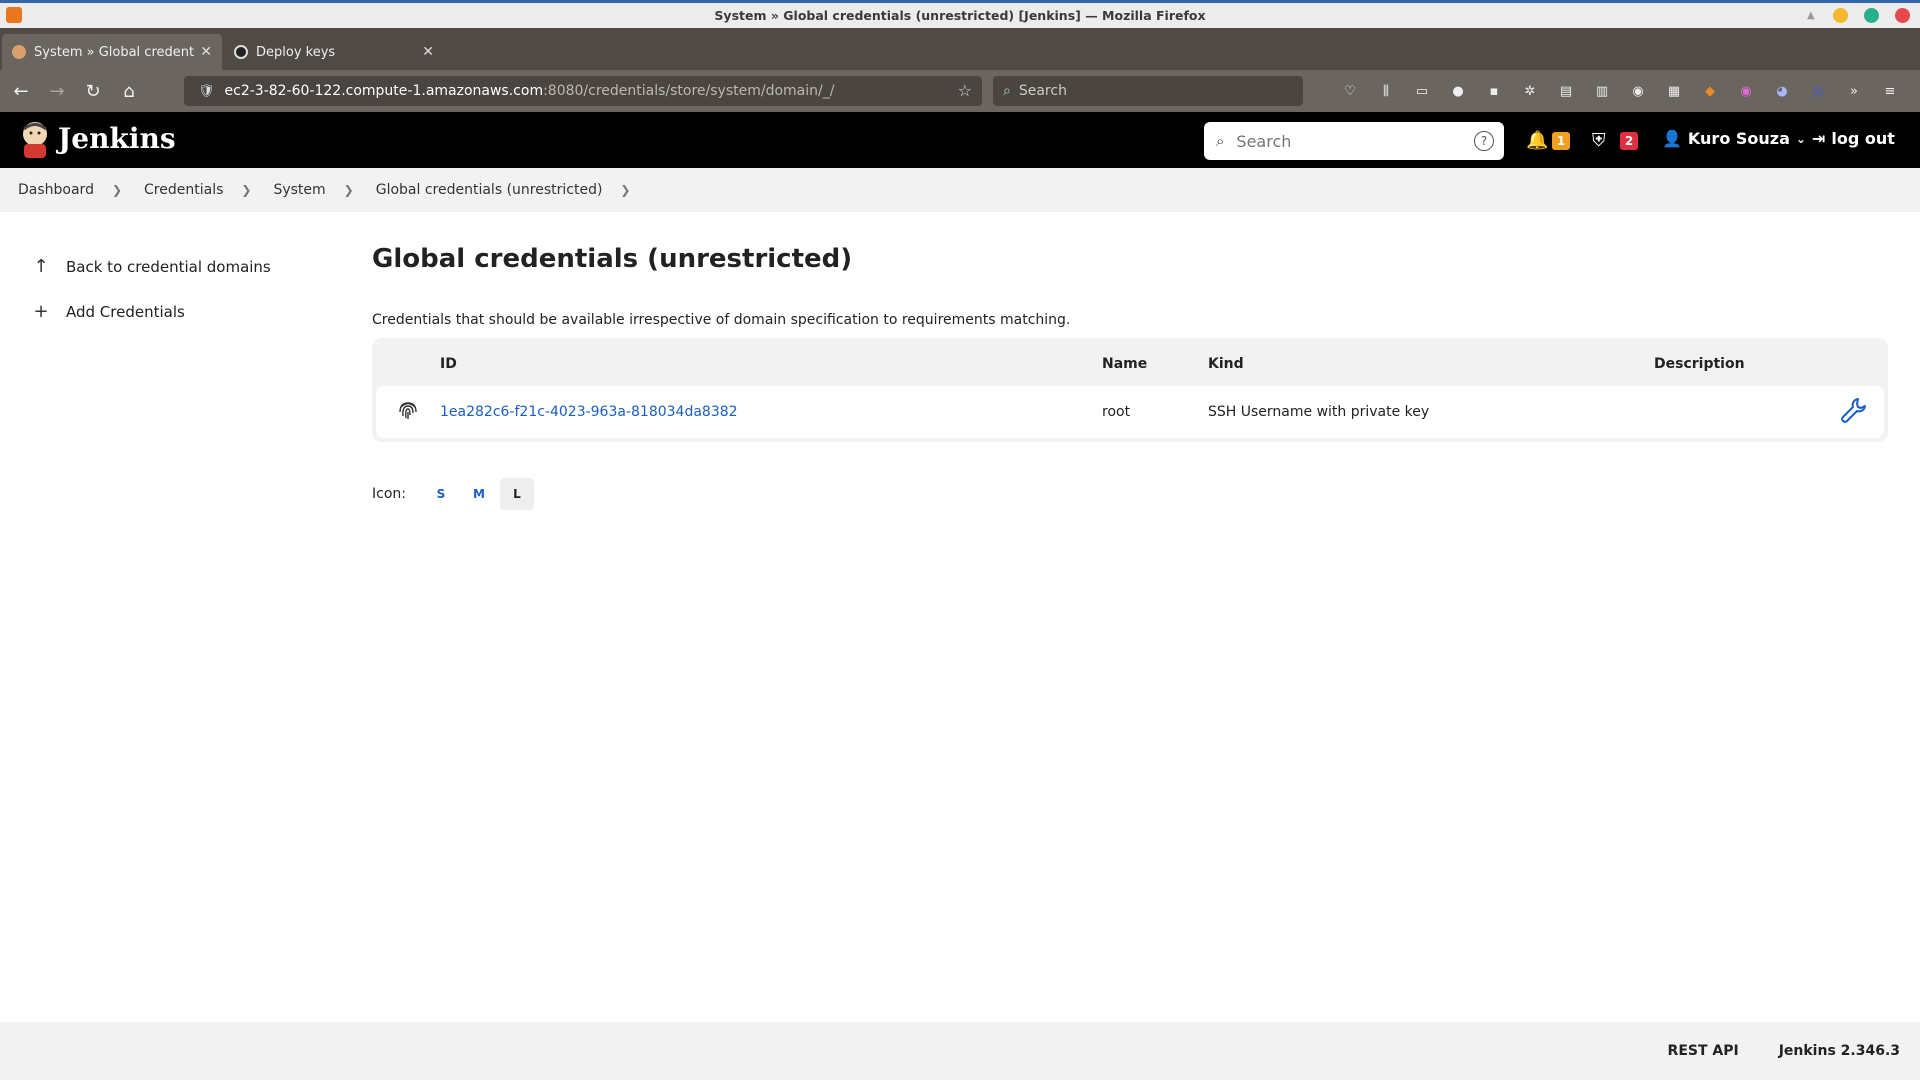 The height and width of the screenshot is (1080, 1920). I want to click on overflow-chevrons-icon: », so click(1854, 91).